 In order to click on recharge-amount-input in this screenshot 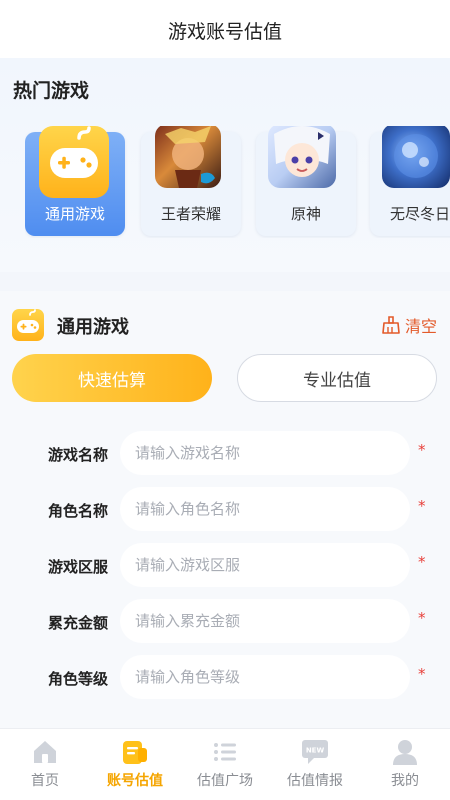, I will do `click(265, 621)`.